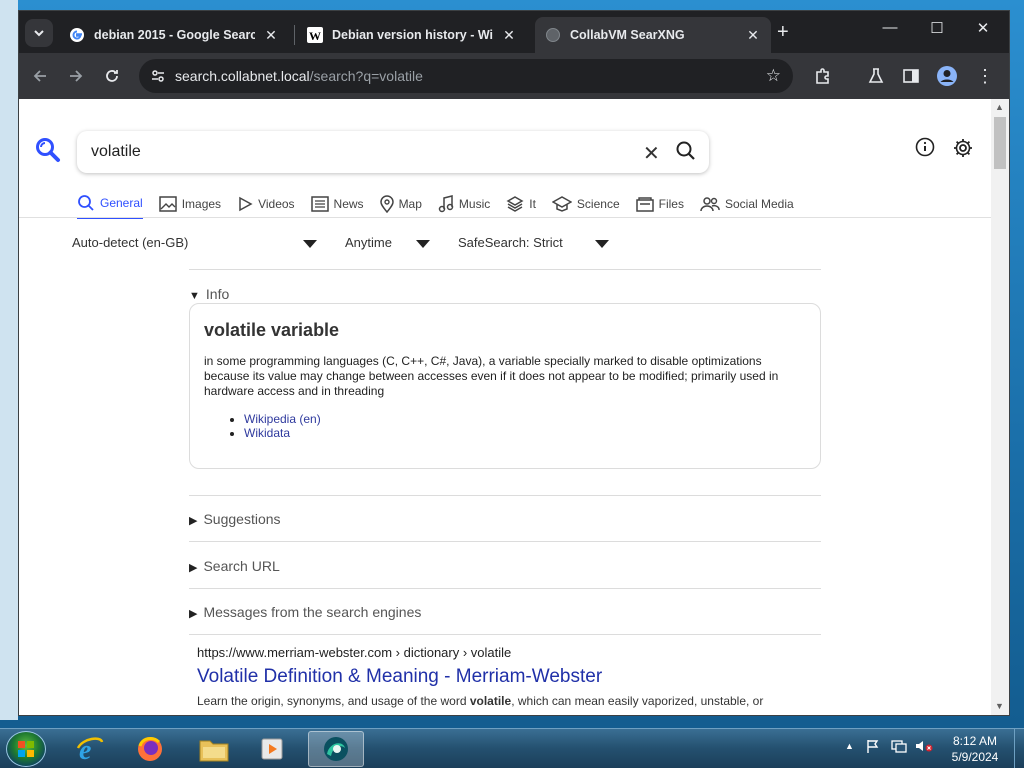  I want to click on list-item: Wikipedia (en), so click(282, 419).